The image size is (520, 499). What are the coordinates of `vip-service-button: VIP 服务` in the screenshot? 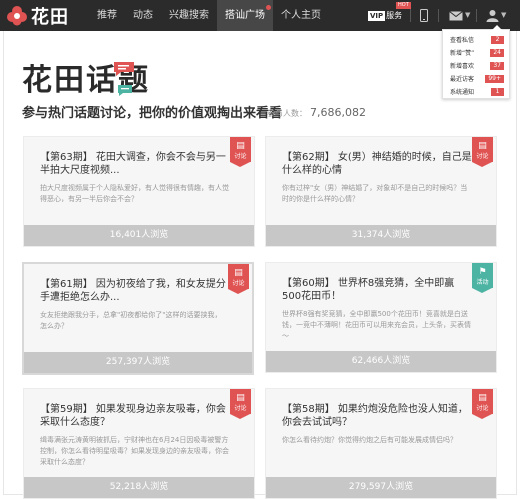 It's located at (385, 15).